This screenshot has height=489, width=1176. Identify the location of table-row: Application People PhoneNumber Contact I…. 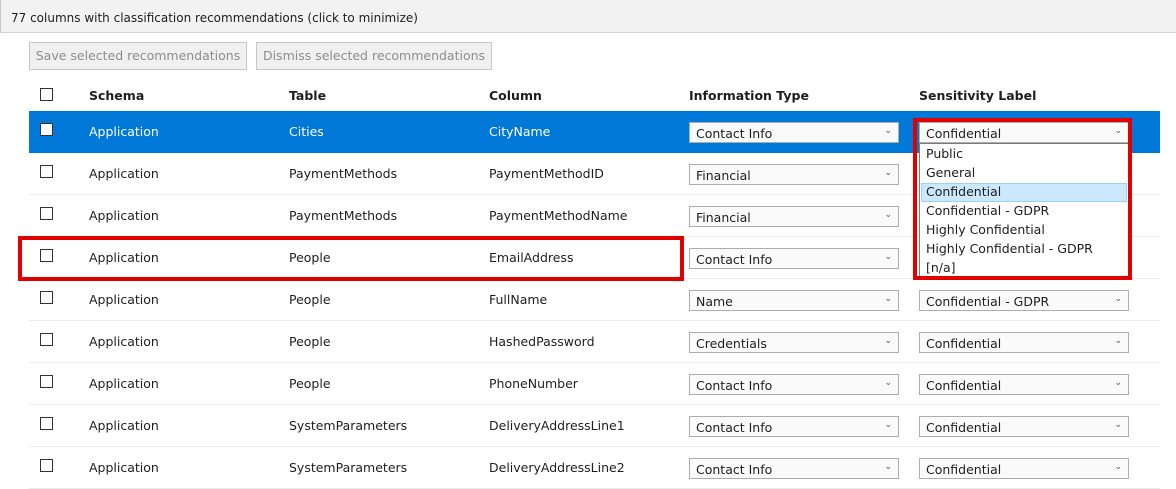
(594, 384).